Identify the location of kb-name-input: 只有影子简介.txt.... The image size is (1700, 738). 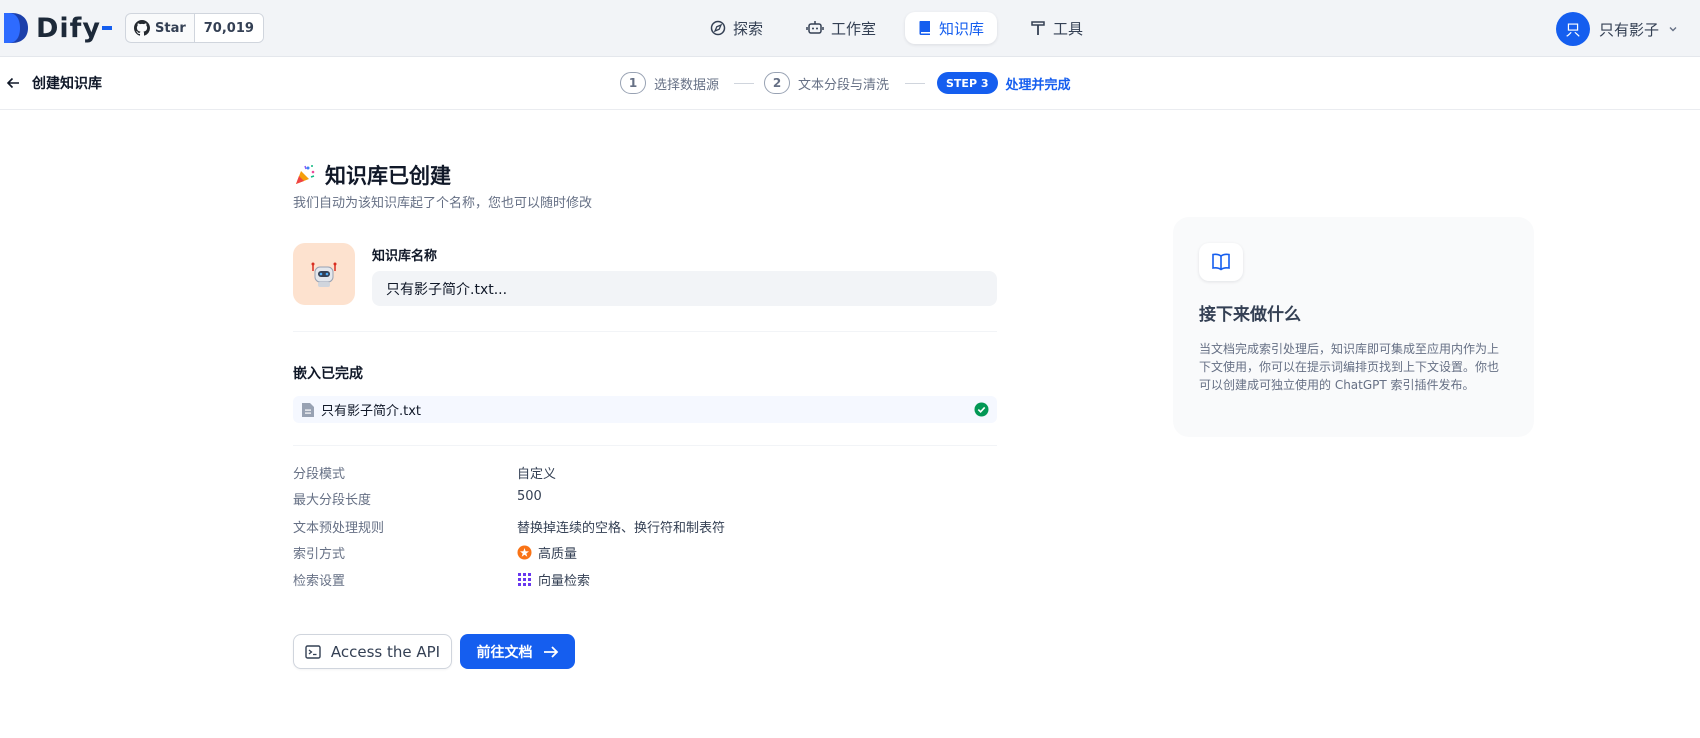
(684, 288).